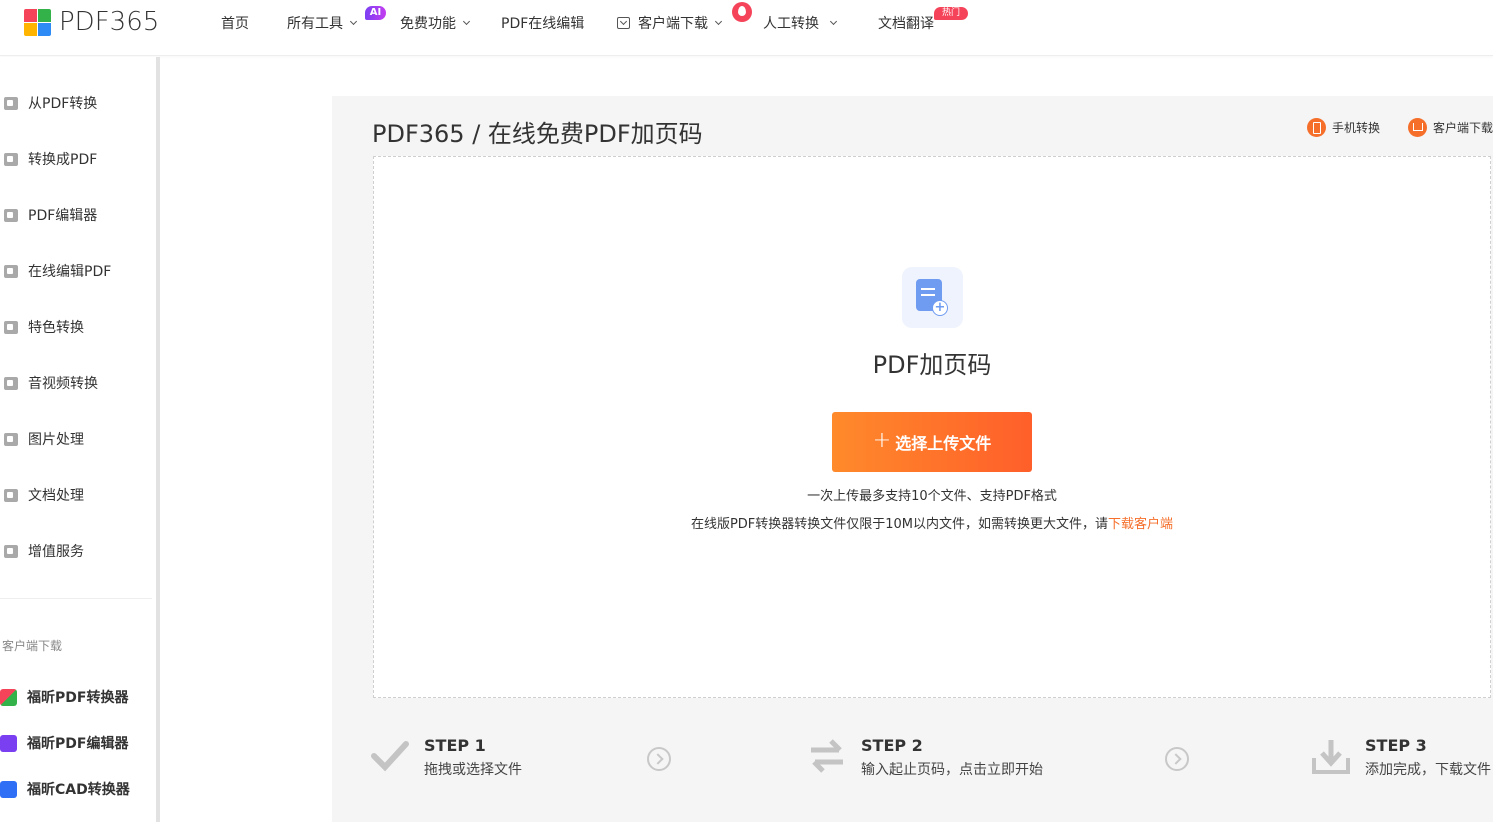 The width and height of the screenshot is (1493, 822). I want to click on sidebar-item-label: 文档处理, so click(56, 496).